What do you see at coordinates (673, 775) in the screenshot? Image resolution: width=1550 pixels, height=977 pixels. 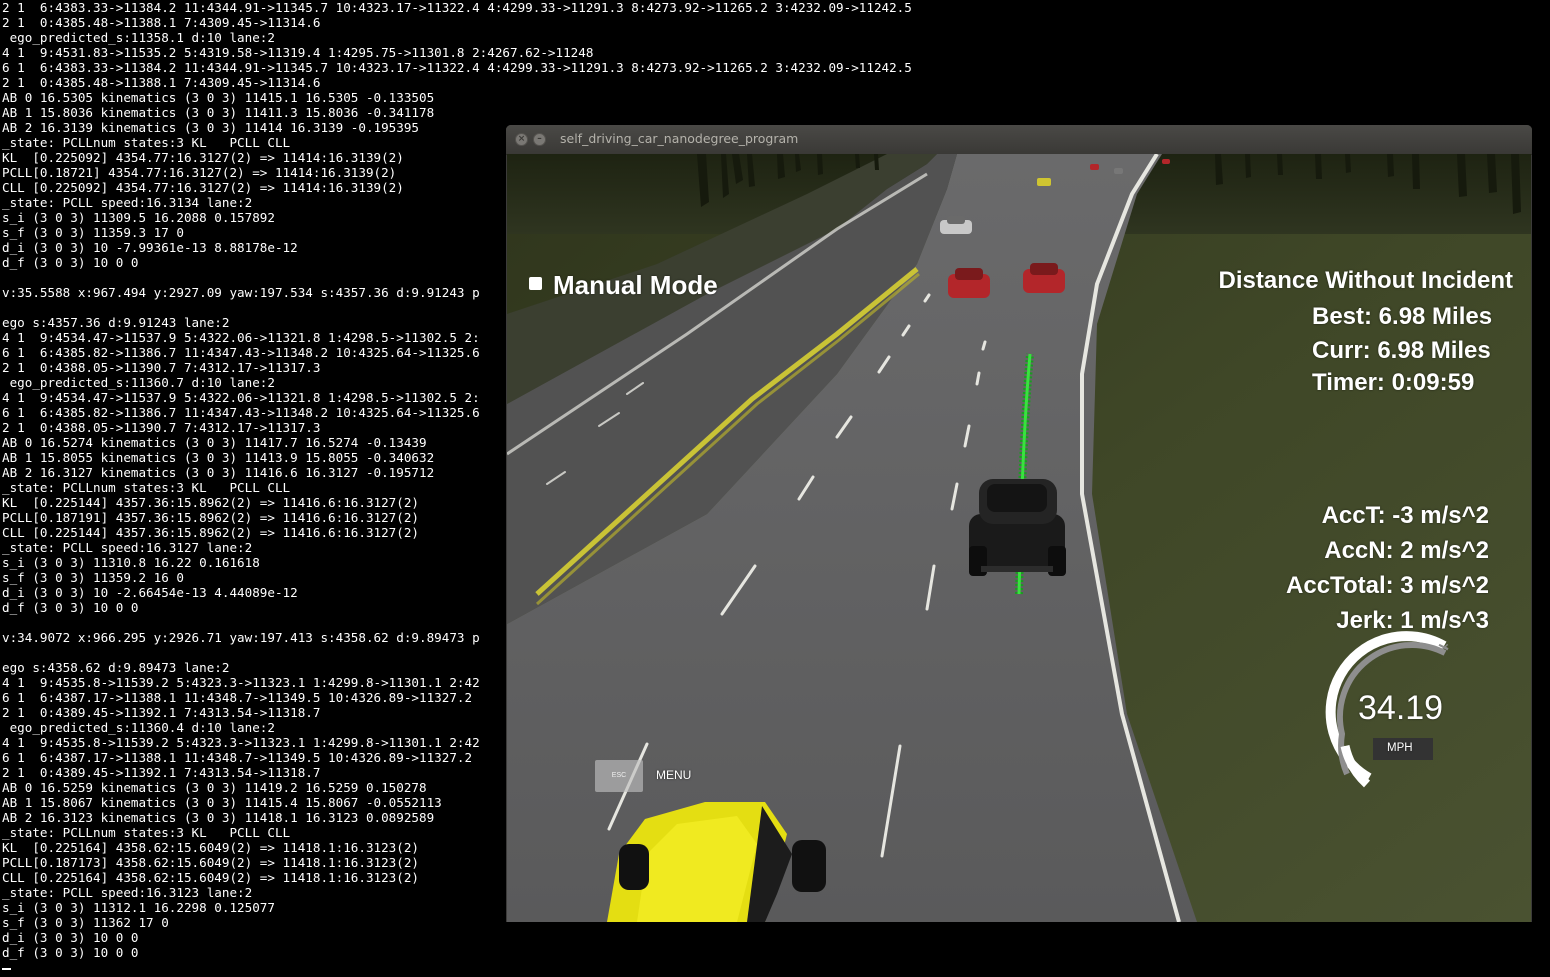 I see `menu-label: MENU` at bounding box center [673, 775].